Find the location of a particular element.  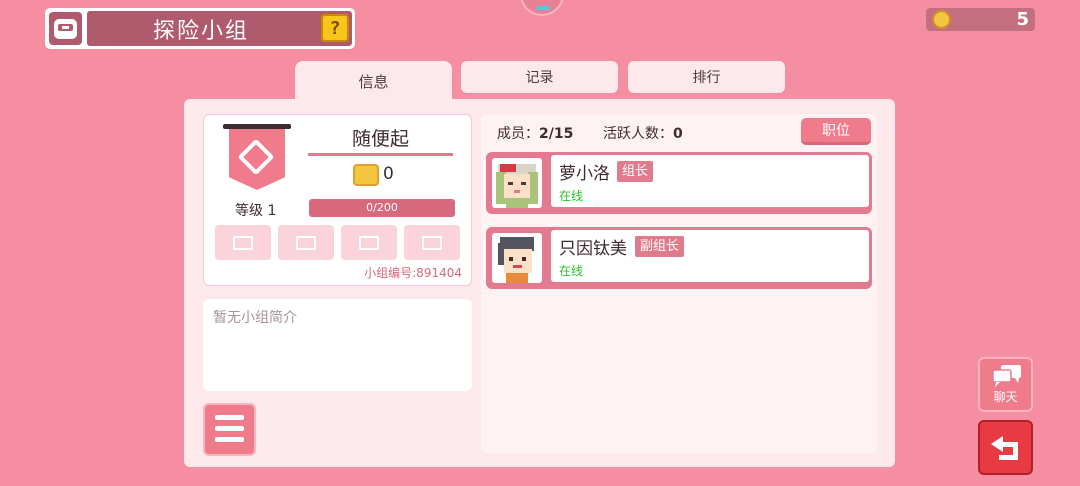

group-description: 暂无小组简介 is located at coordinates (337, 345).